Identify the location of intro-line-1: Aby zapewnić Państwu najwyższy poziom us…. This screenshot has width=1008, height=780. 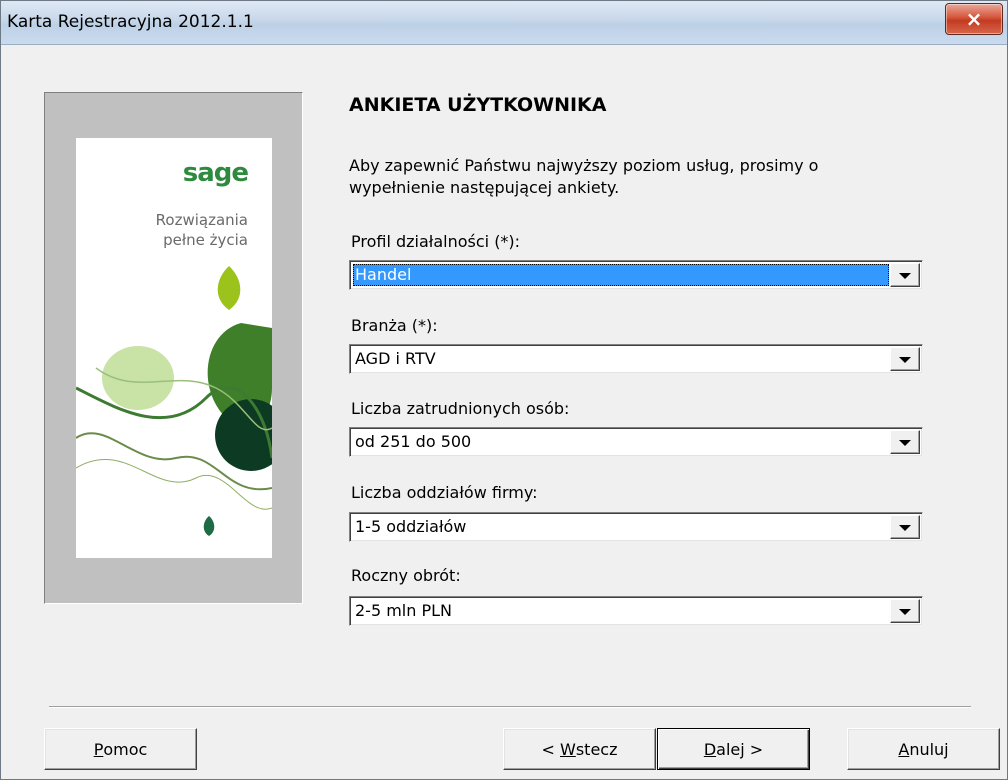
(584, 165).